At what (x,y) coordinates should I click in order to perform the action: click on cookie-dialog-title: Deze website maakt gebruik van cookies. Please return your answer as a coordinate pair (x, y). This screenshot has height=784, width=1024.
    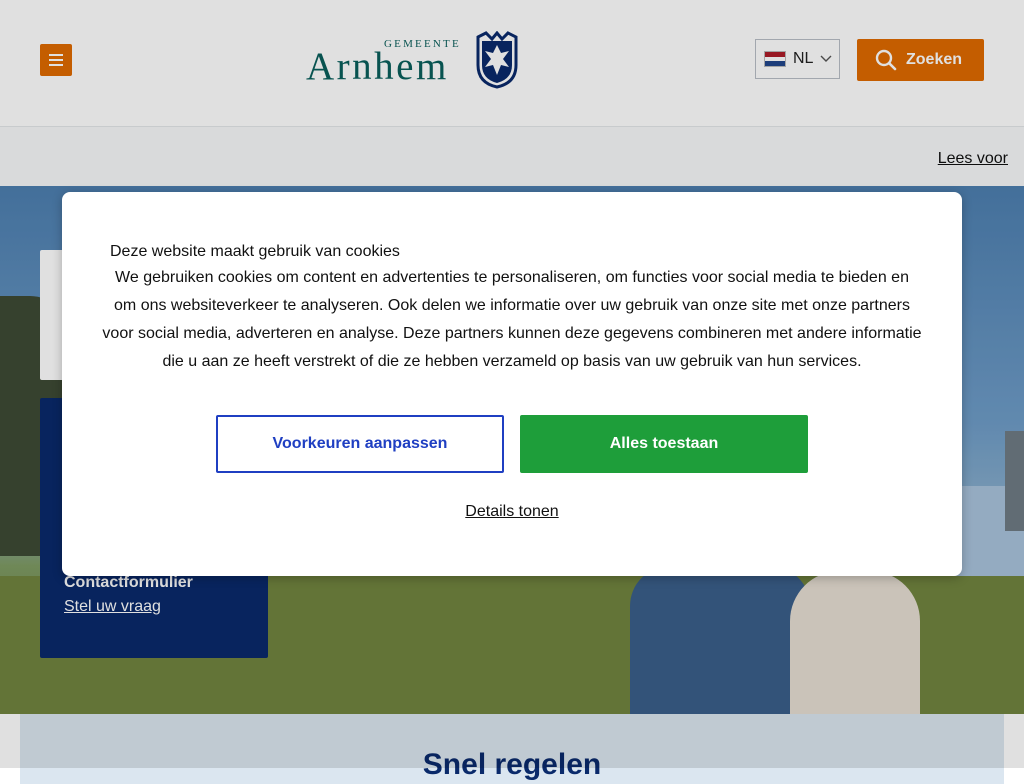
    Looking at the image, I should click on (255, 251).